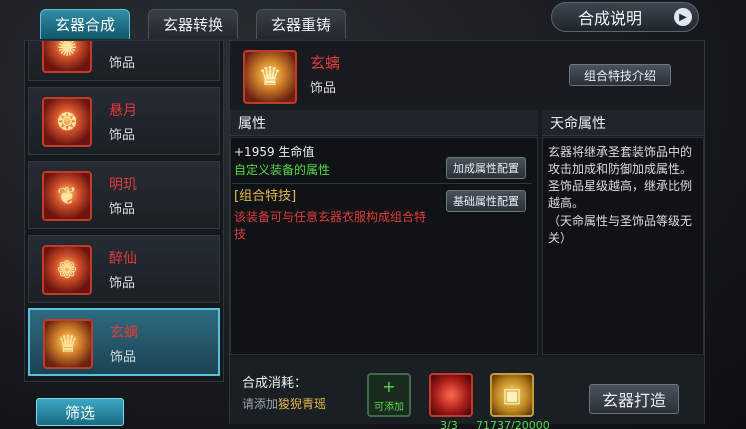 The image size is (746, 429). Describe the element at coordinates (512, 395) in the screenshot. I see `gold-chest-icon: ▣` at that location.